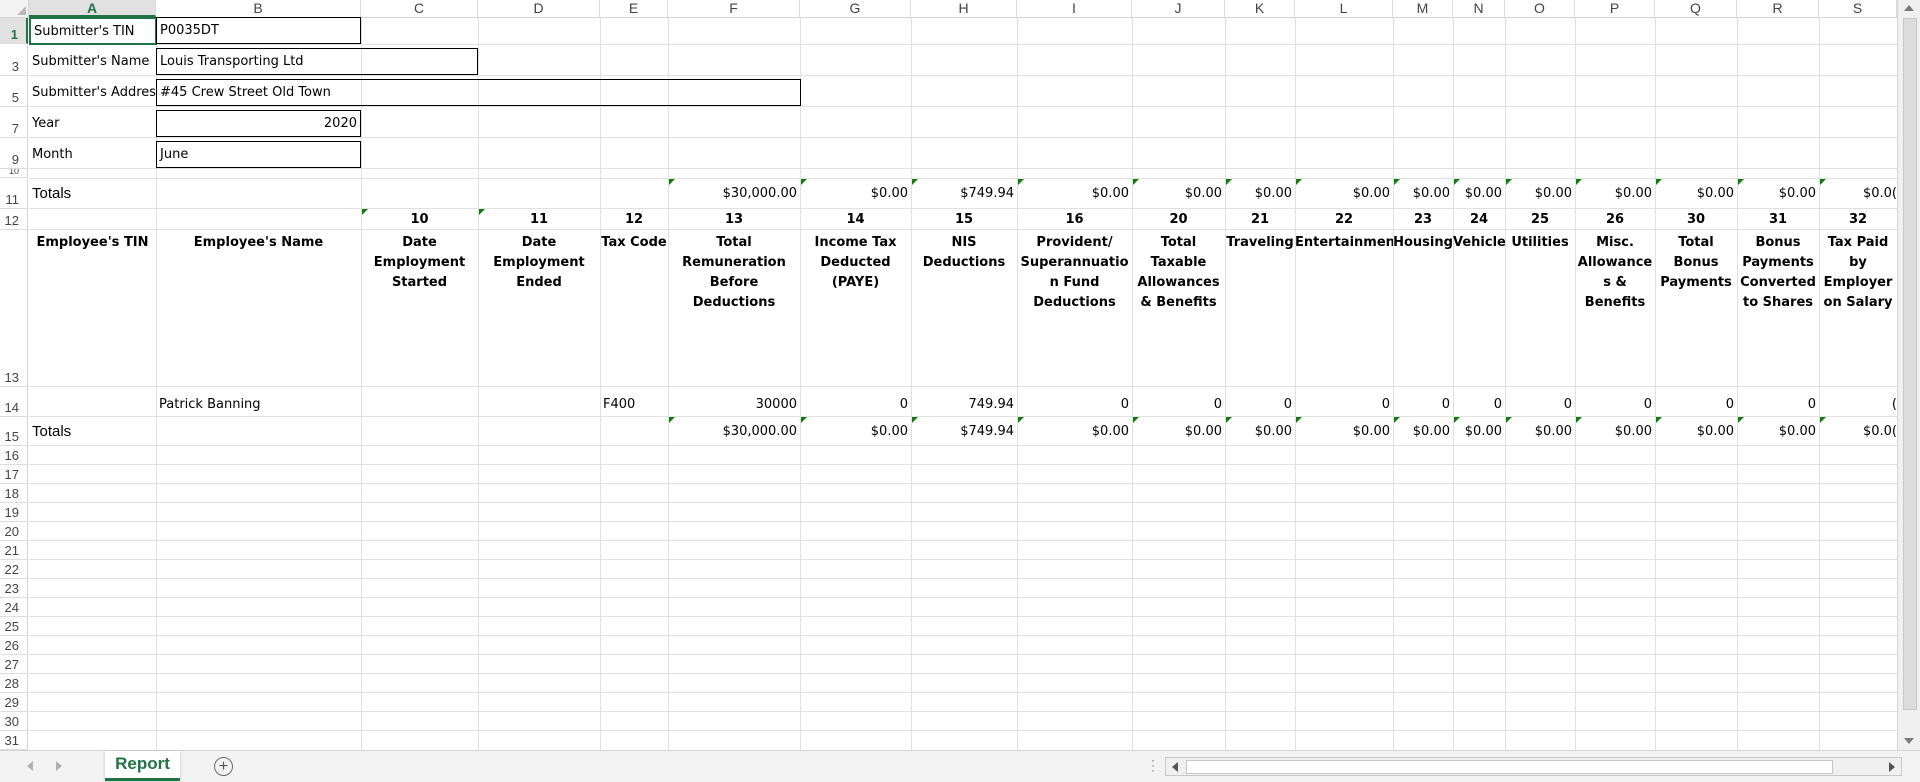 This screenshot has height=782, width=1920. What do you see at coordinates (964, 431) in the screenshot?
I see `totals-bottom-h: $749.94` at bounding box center [964, 431].